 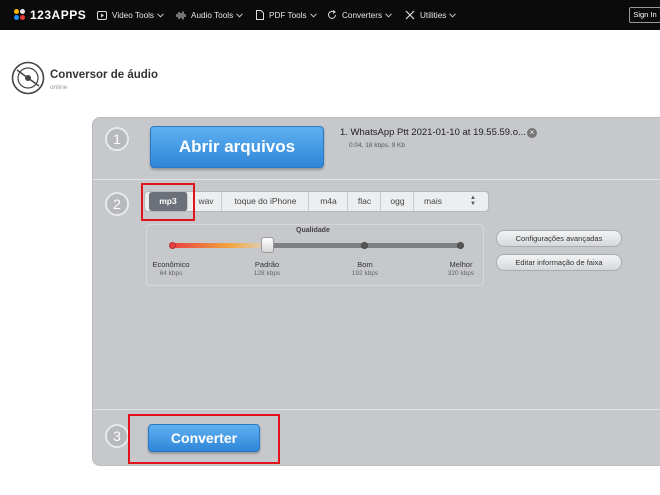 I want to click on remove-file-icon: ×, so click(x=532, y=133).